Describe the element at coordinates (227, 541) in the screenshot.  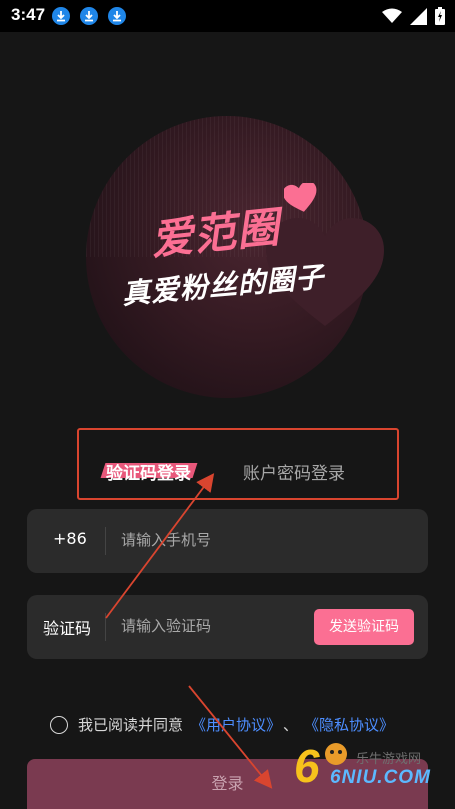
I see `phone-field: +86 请输入手机号` at that location.